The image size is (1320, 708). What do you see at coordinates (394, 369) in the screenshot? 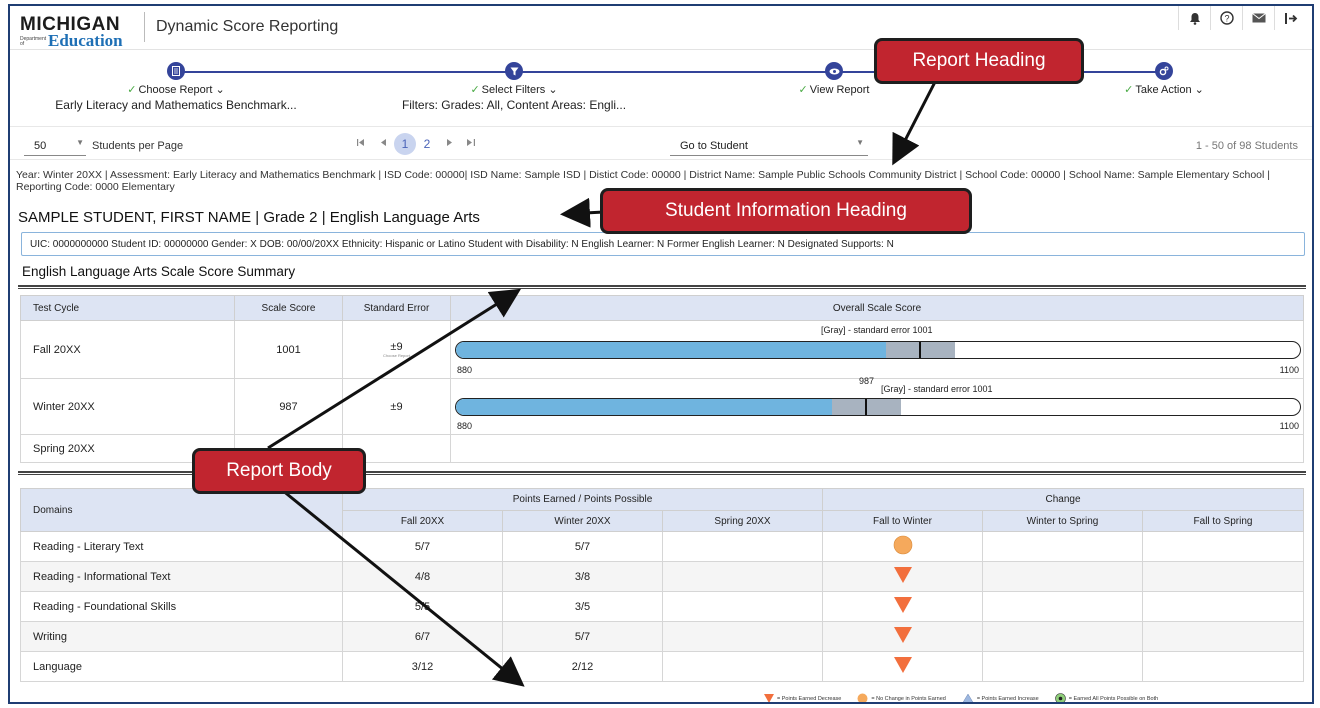
I see `arrow-report-body-up` at bounding box center [394, 369].